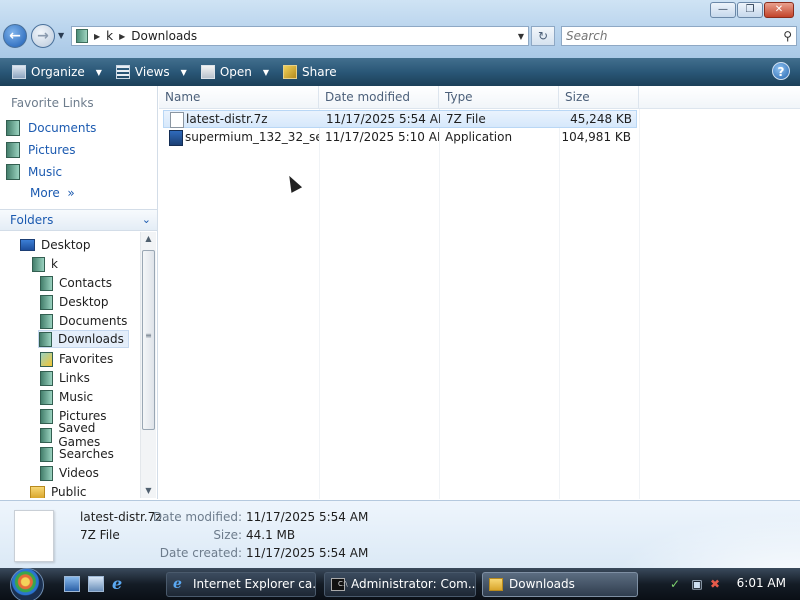  I want to click on refresh-button: ↻, so click(543, 36).